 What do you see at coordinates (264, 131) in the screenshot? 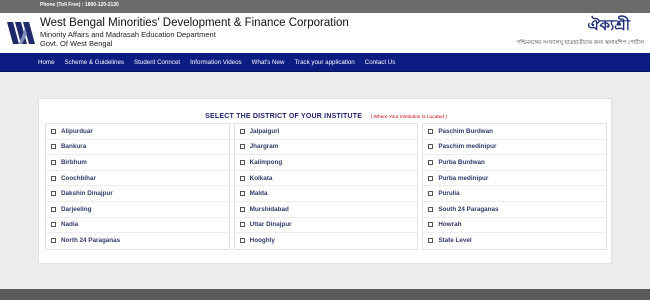
I see `district-label: Jalpaiguri` at bounding box center [264, 131].